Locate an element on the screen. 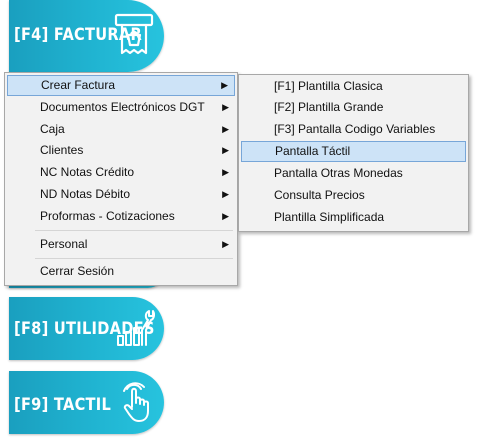  facturar-tile: [F4] FACTURAR is located at coordinates (86, 36).